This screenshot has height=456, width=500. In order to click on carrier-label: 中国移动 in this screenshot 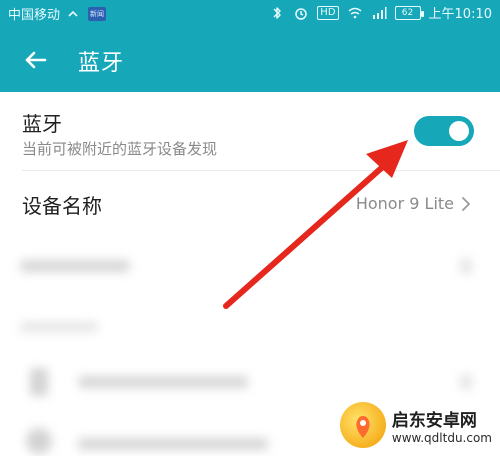, I will do `click(34, 15)`.